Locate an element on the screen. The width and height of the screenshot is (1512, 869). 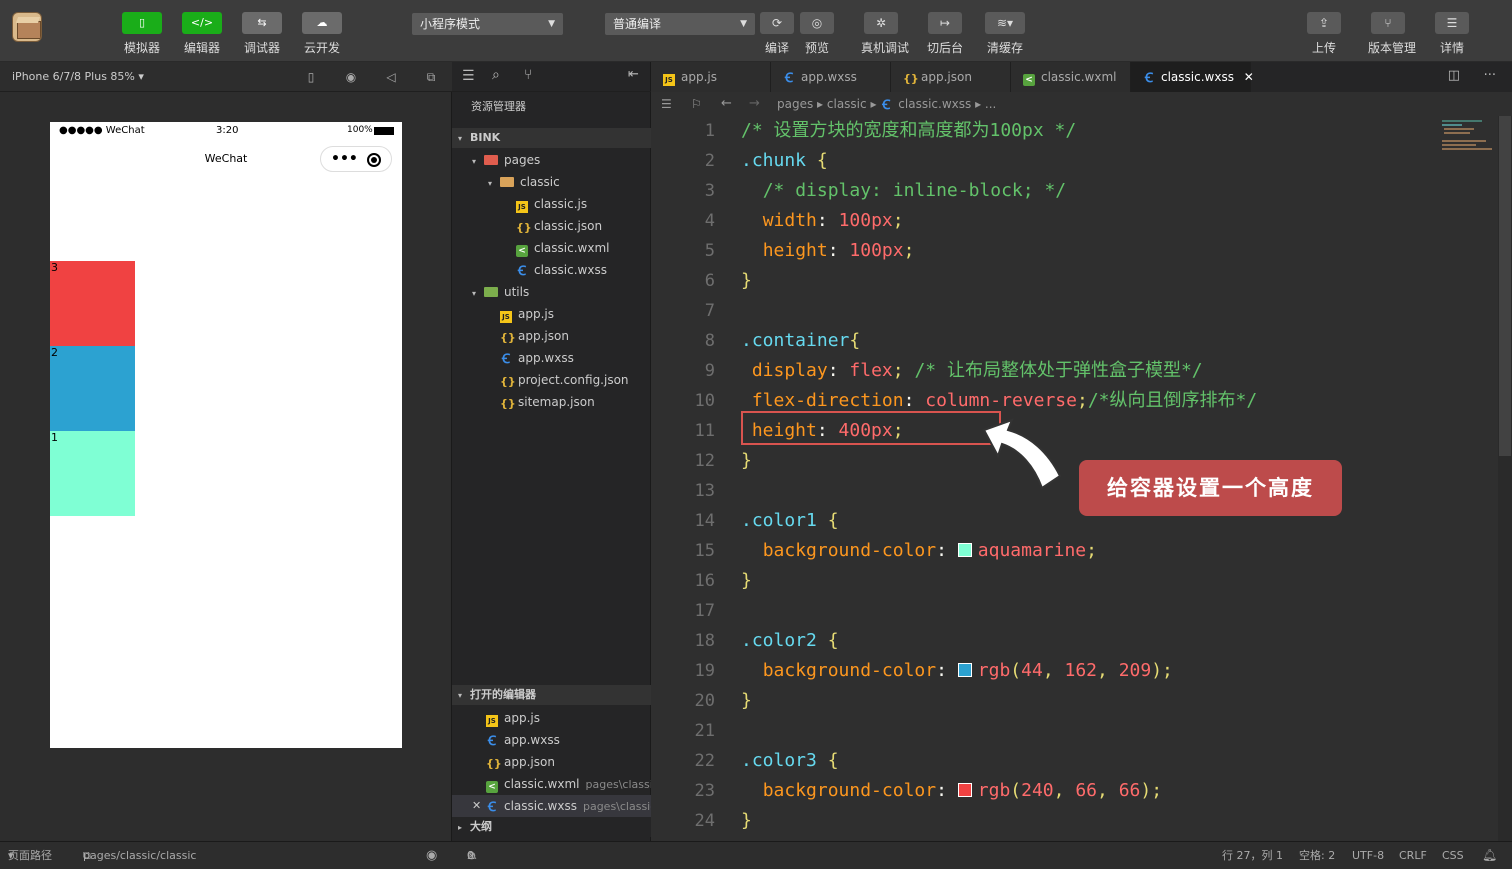
open-editor-item: < classic.wxml pages\classic is located at coordinates (555, 784).